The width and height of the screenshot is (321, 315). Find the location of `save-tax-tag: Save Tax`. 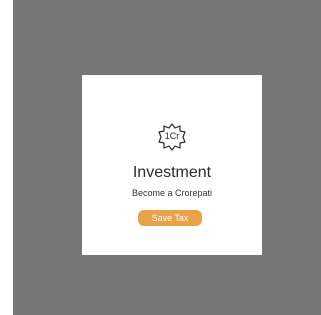

save-tax-tag: Save Tax is located at coordinates (170, 218).